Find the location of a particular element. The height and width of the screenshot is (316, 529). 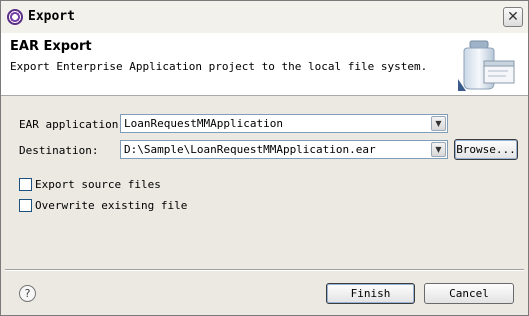

finish-button: Finish is located at coordinates (370, 293).